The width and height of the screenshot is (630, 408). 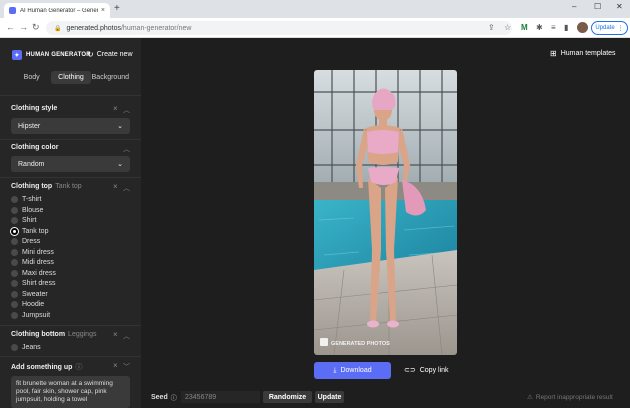 What do you see at coordinates (553, 27) in the screenshot?
I see `reading-list-icon: ≡` at bounding box center [553, 27].